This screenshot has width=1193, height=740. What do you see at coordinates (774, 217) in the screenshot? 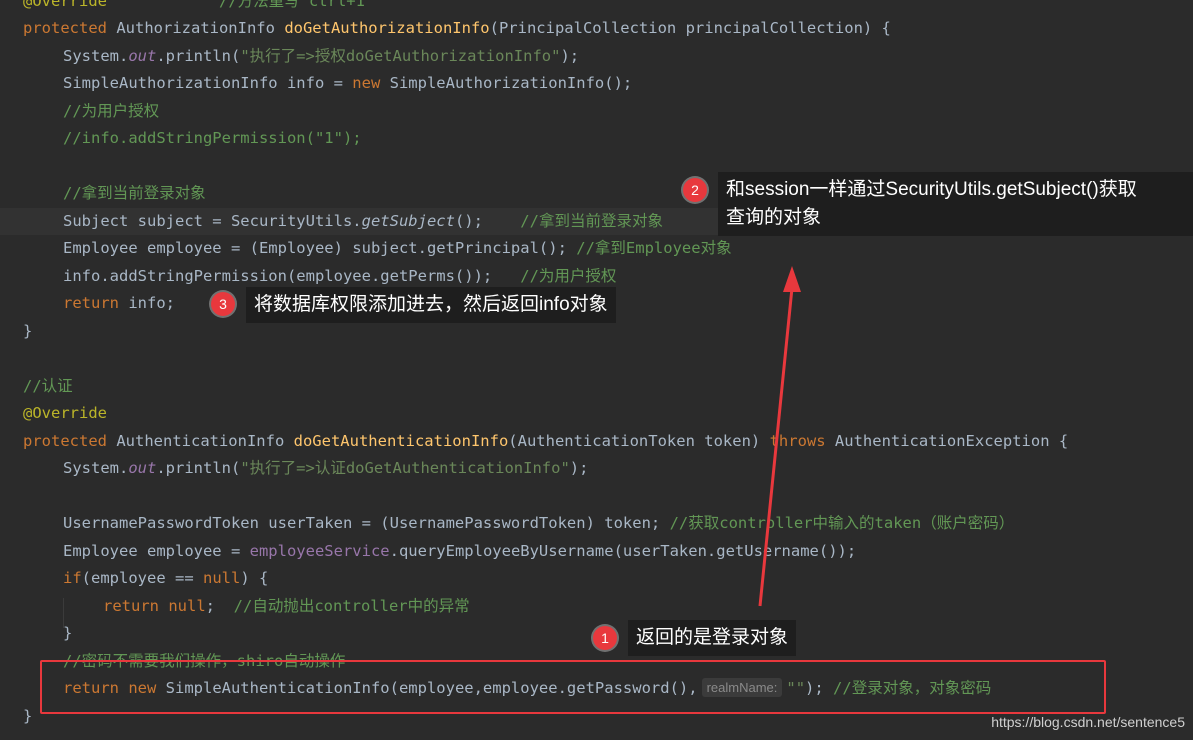
I see `callout-2-line2: 查询的对象` at bounding box center [774, 217].